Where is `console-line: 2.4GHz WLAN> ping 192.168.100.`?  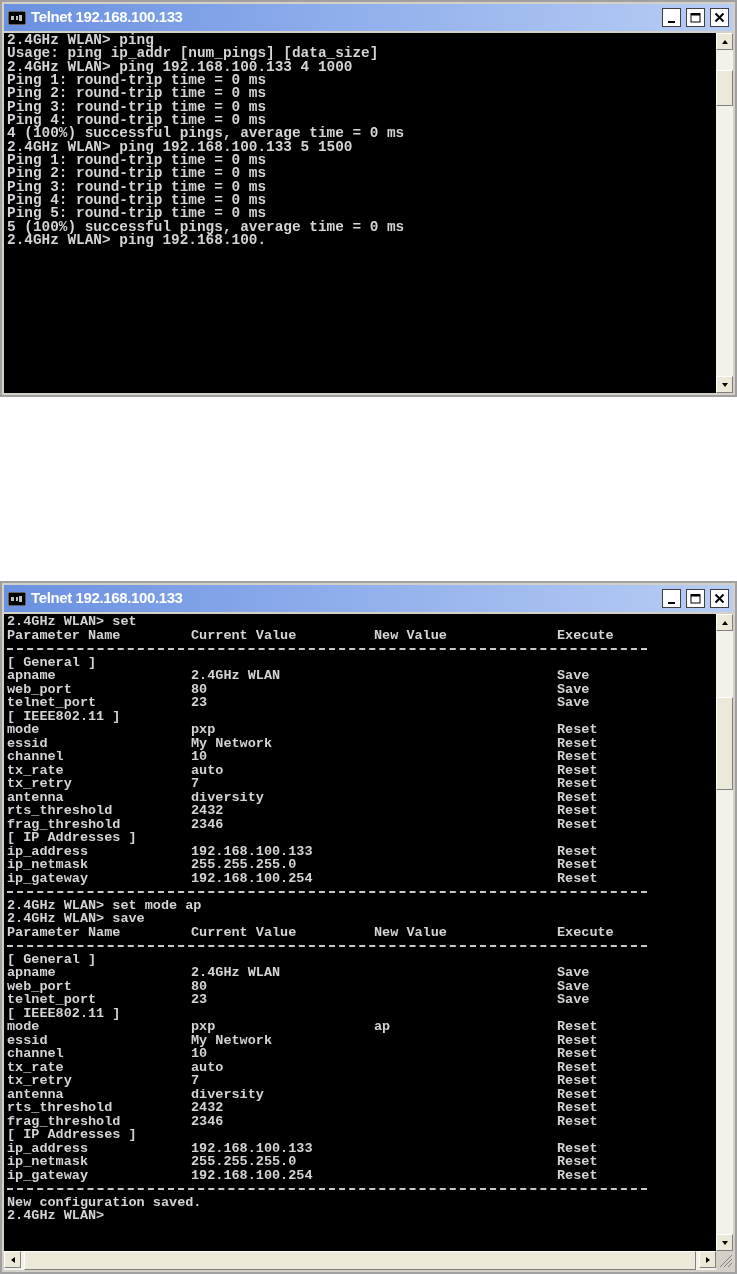
console-line: 2.4GHz WLAN> ping 192.168.100. is located at coordinates (137, 240).